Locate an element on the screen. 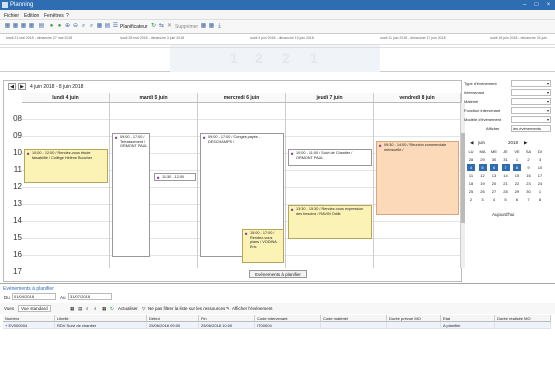  mini-cal-day: 22 is located at coordinates (517, 183).